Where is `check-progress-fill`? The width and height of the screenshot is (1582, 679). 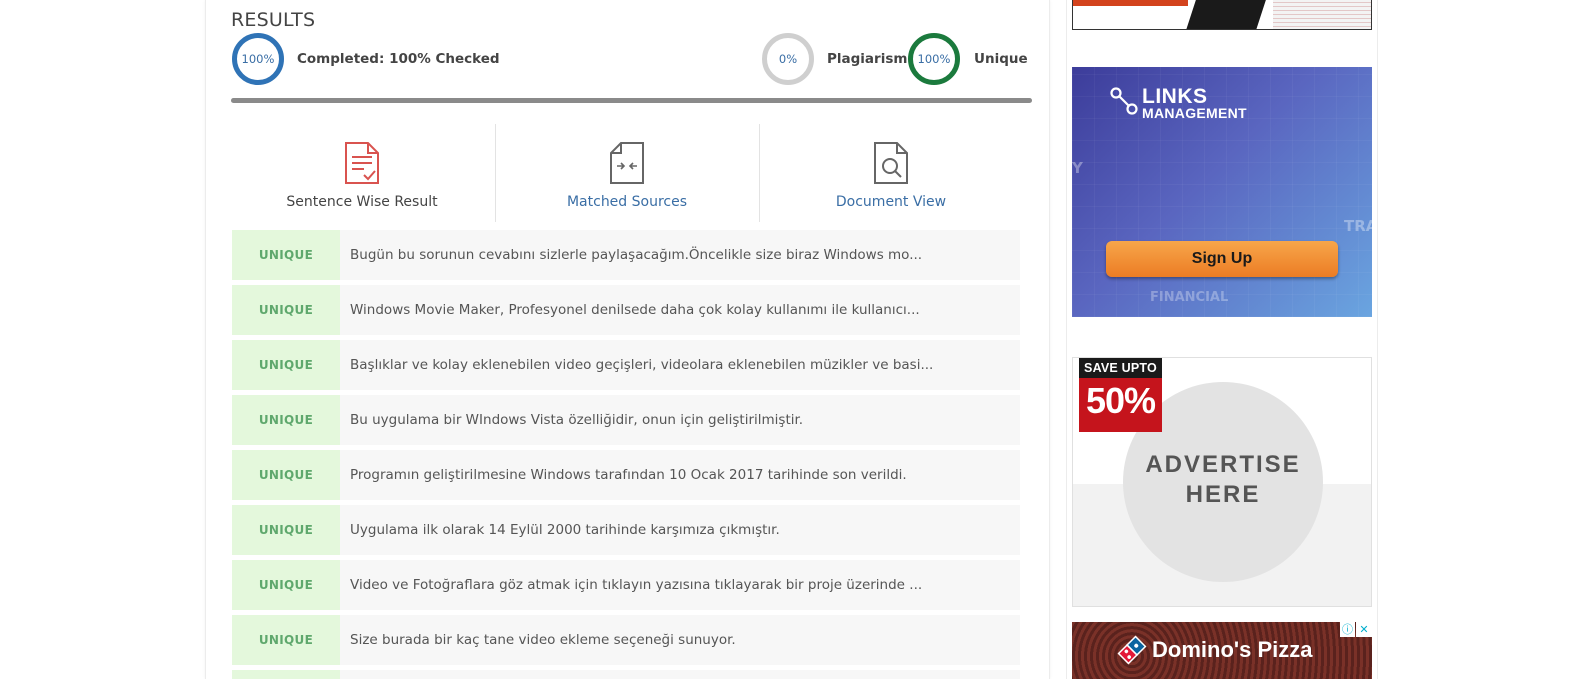 check-progress-fill is located at coordinates (631, 100).